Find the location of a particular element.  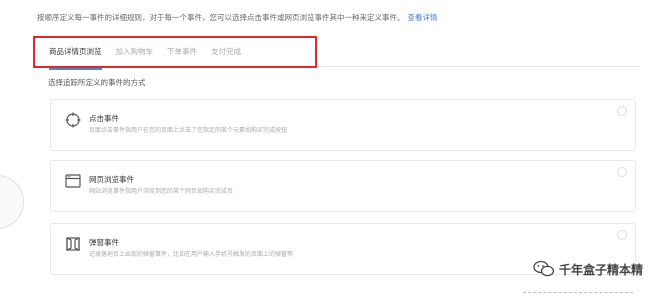

watermark: 千年盒子精本精 is located at coordinates (588, 269).